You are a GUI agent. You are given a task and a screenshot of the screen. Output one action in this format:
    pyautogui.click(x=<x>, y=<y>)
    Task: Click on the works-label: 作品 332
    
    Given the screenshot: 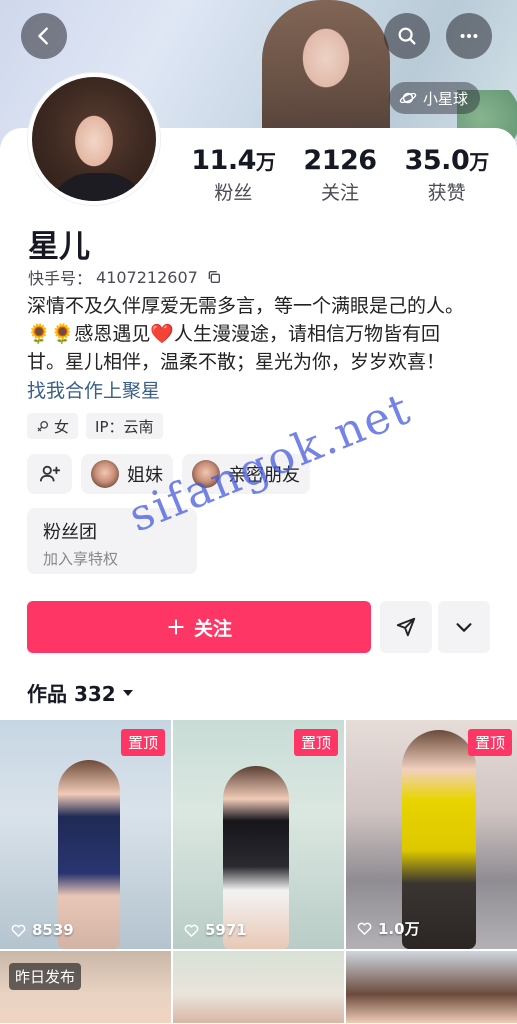 What is the action you would take?
    pyautogui.click(x=71, y=694)
    